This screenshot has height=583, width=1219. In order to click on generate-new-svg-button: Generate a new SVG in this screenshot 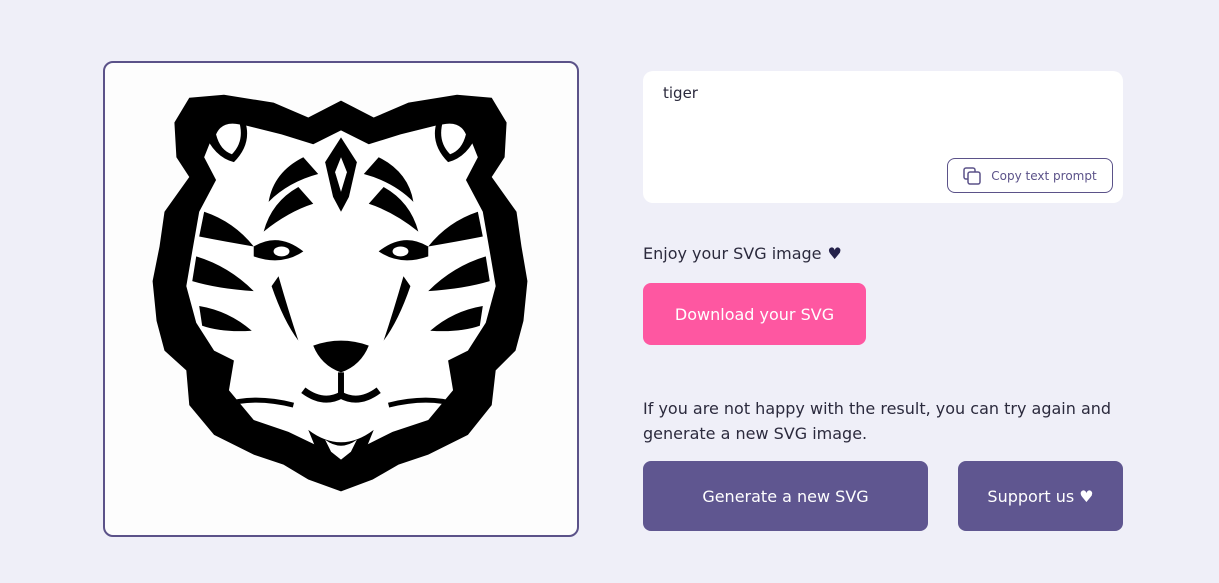, I will do `click(785, 496)`.